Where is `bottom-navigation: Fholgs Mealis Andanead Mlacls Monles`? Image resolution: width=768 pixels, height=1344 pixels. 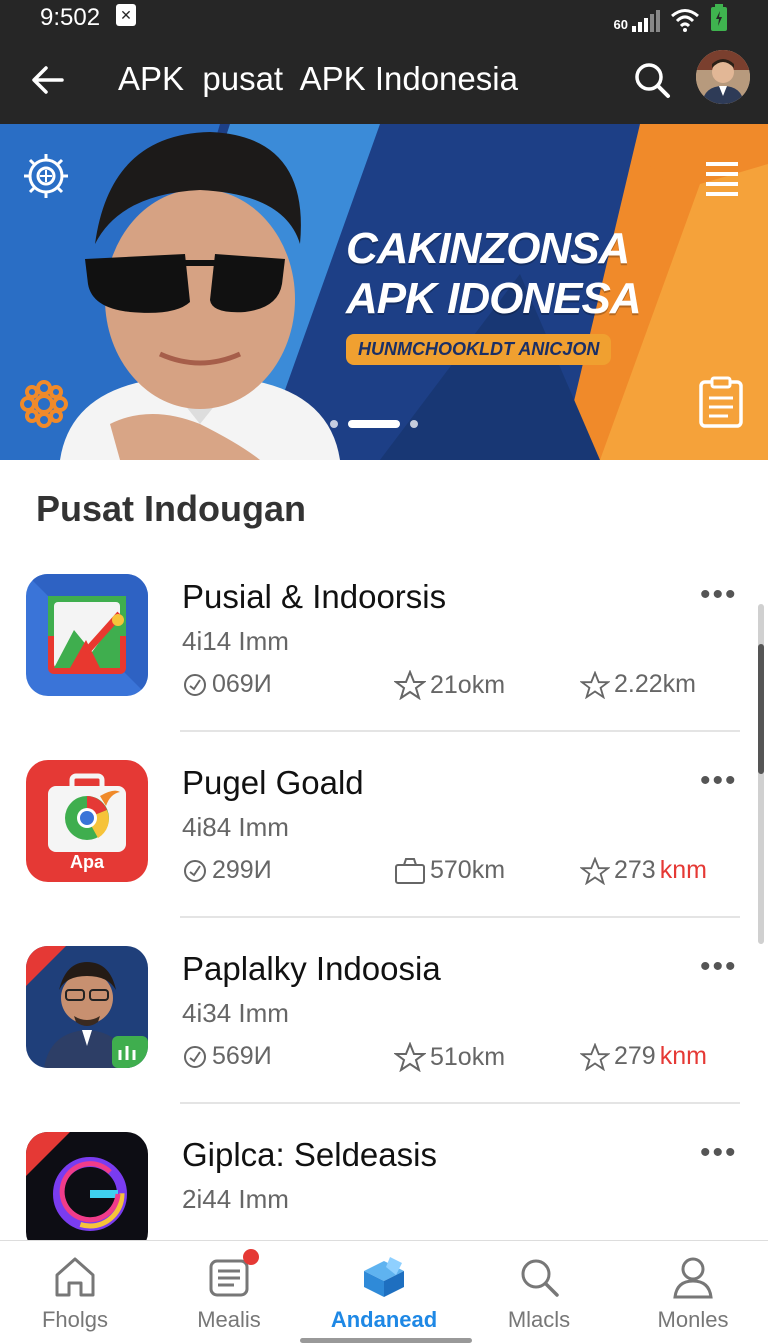
bottom-navigation: Fholgs Mealis Andanead Mlacls Monles is located at coordinates (384, 1292).